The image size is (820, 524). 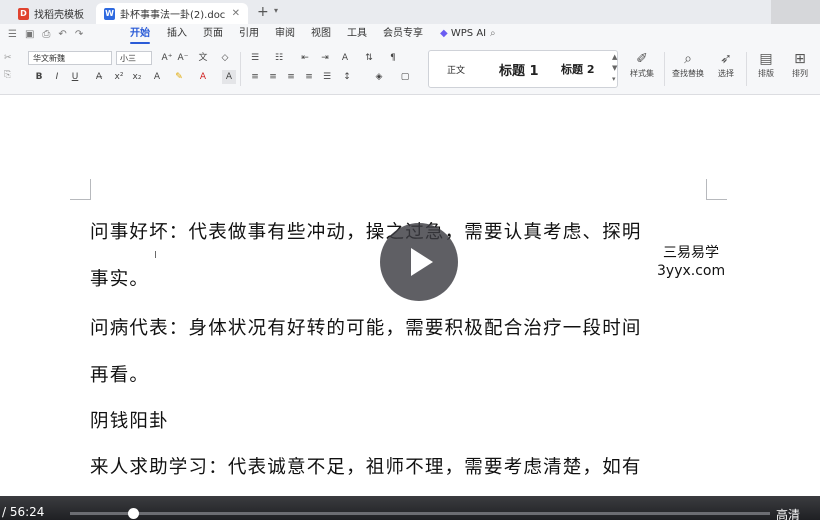 What do you see at coordinates (8, 75) in the screenshot?
I see `copy-icon: ⎘` at bounding box center [8, 75].